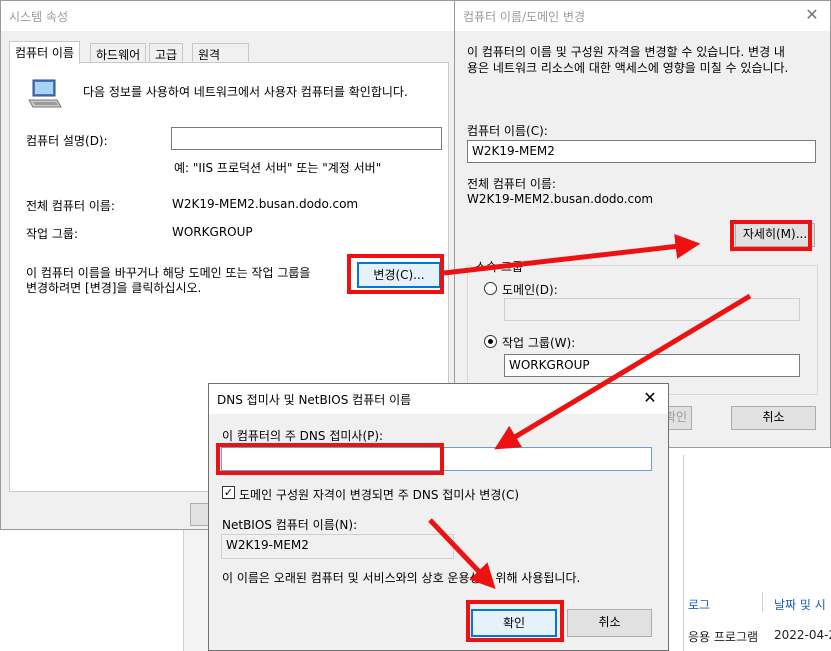 Image resolution: width=831 pixels, height=651 pixels. Describe the element at coordinates (762, 602) in the screenshot. I see `column-divider` at that location.